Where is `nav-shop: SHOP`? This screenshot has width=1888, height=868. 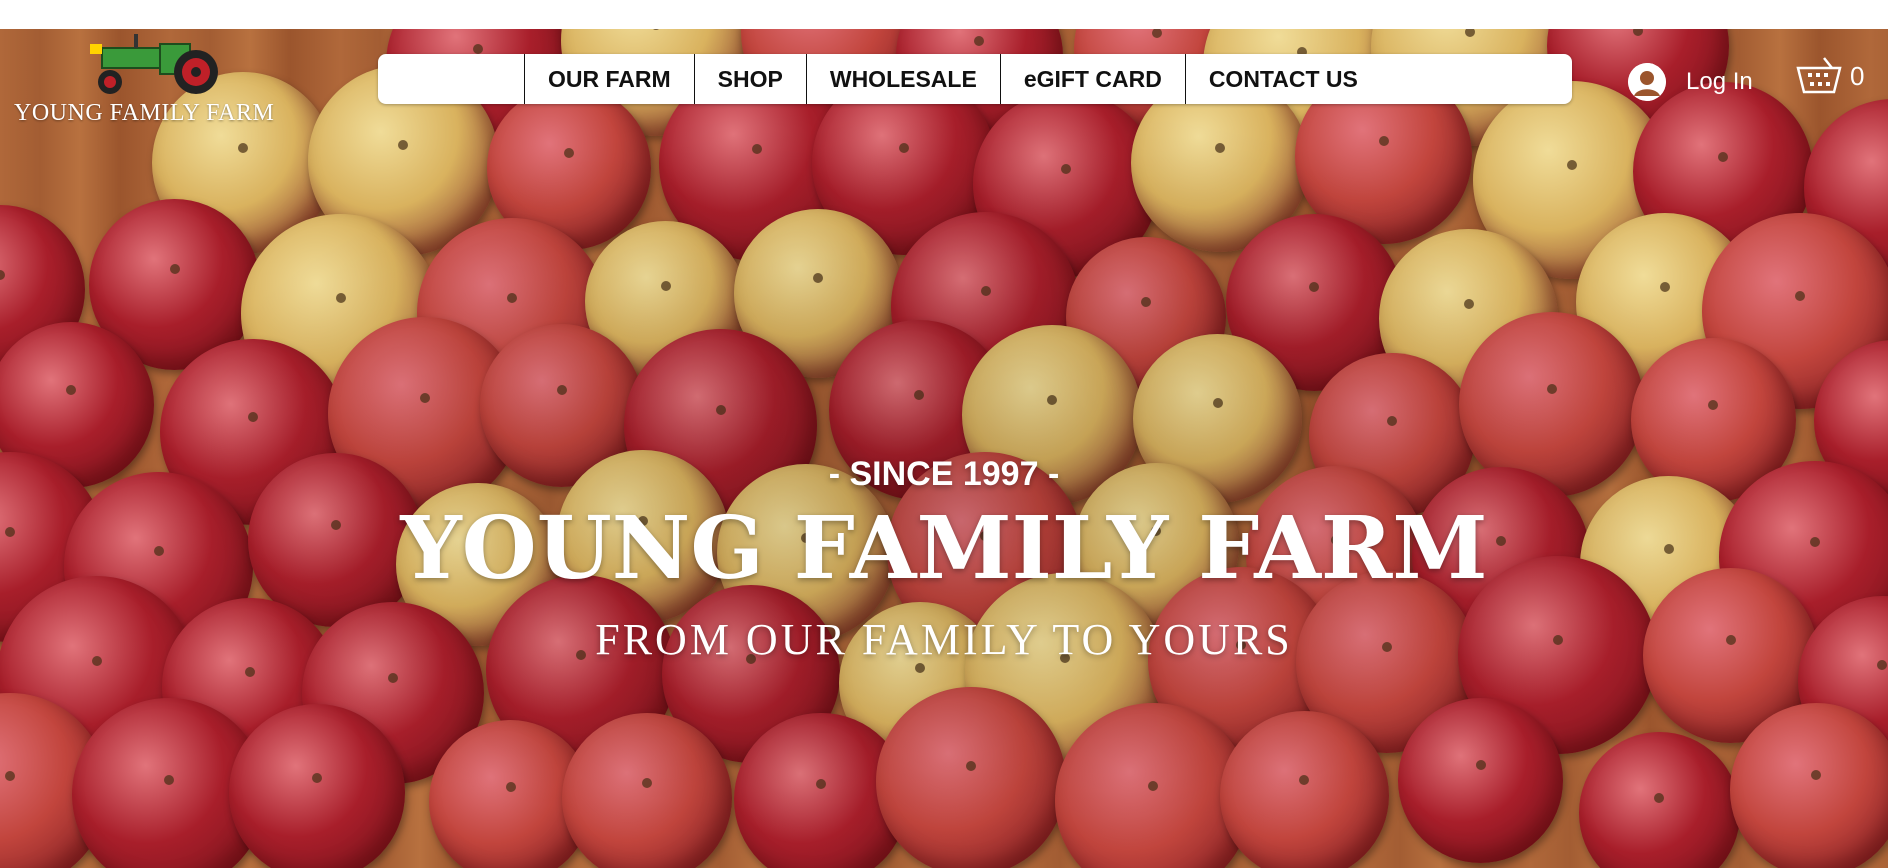 nav-shop: SHOP is located at coordinates (749, 79).